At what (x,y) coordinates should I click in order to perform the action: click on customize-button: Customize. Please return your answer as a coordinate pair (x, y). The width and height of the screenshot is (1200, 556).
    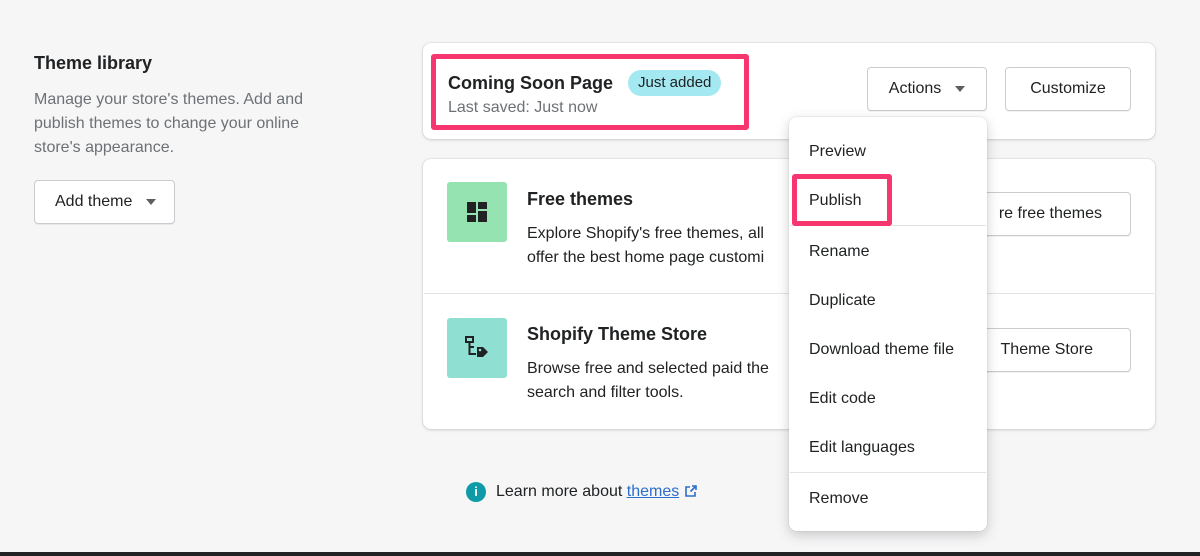
    Looking at the image, I should click on (1068, 89).